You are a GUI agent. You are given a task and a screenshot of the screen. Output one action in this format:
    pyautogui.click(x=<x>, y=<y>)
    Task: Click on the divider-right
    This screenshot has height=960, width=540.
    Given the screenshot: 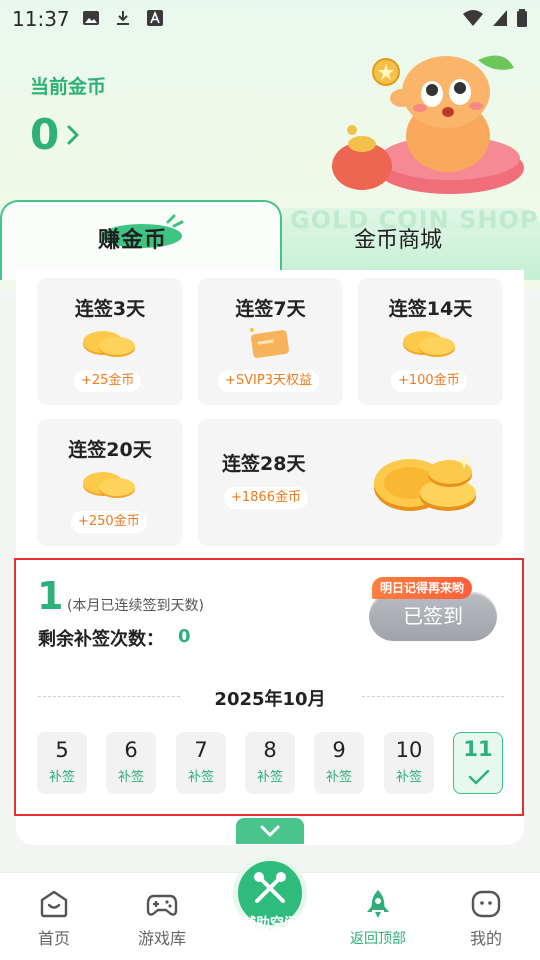 What is the action you would take?
    pyautogui.click(x=433, y=696)
    